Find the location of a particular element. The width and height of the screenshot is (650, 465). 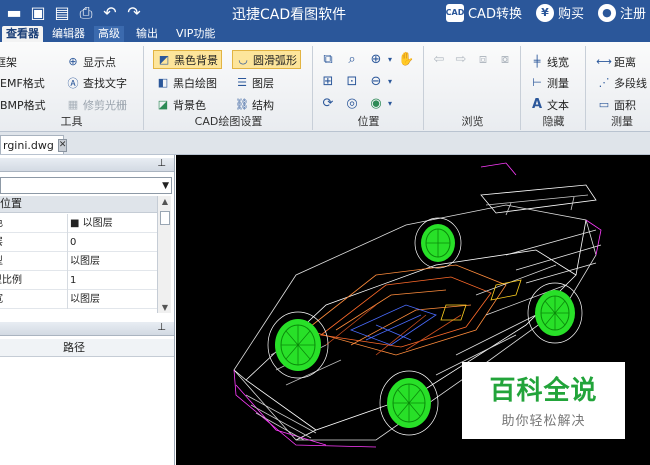

scroll-up-icon: ▲ is located at coordinates (165, 201).